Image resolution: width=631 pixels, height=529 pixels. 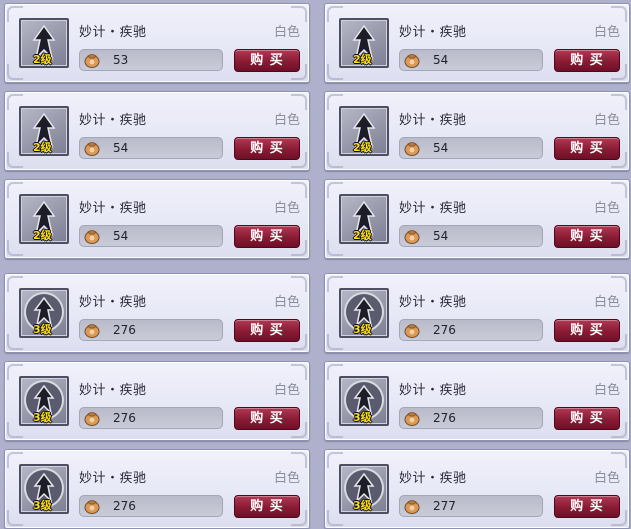 I want to click on price-field: 53, so click(x=151, y=60).